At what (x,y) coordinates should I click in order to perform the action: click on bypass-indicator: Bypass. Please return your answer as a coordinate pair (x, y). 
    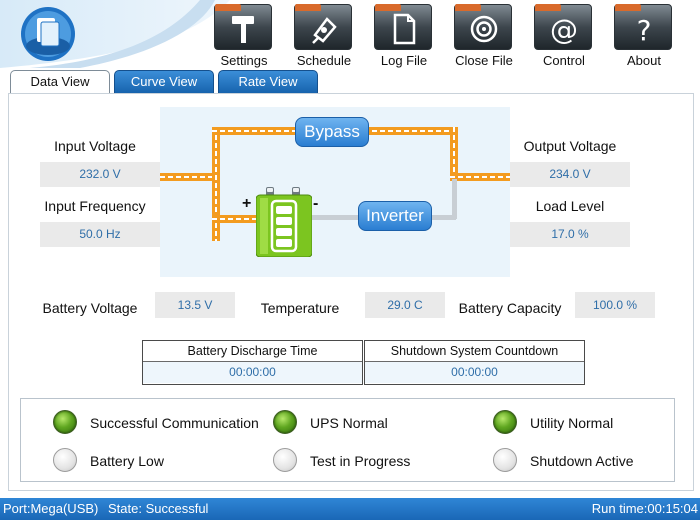
    Looking at the image, I should click on (332, 132).